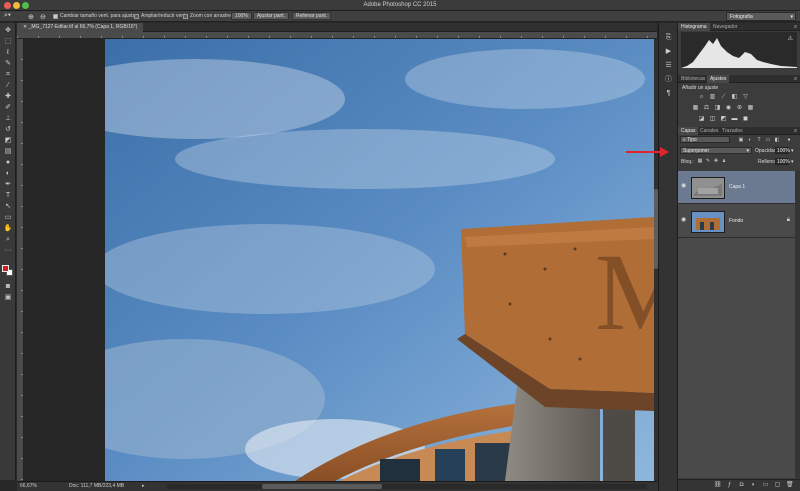  I want to click on marquee-tool-icon: ⬚, so click(8, 41).